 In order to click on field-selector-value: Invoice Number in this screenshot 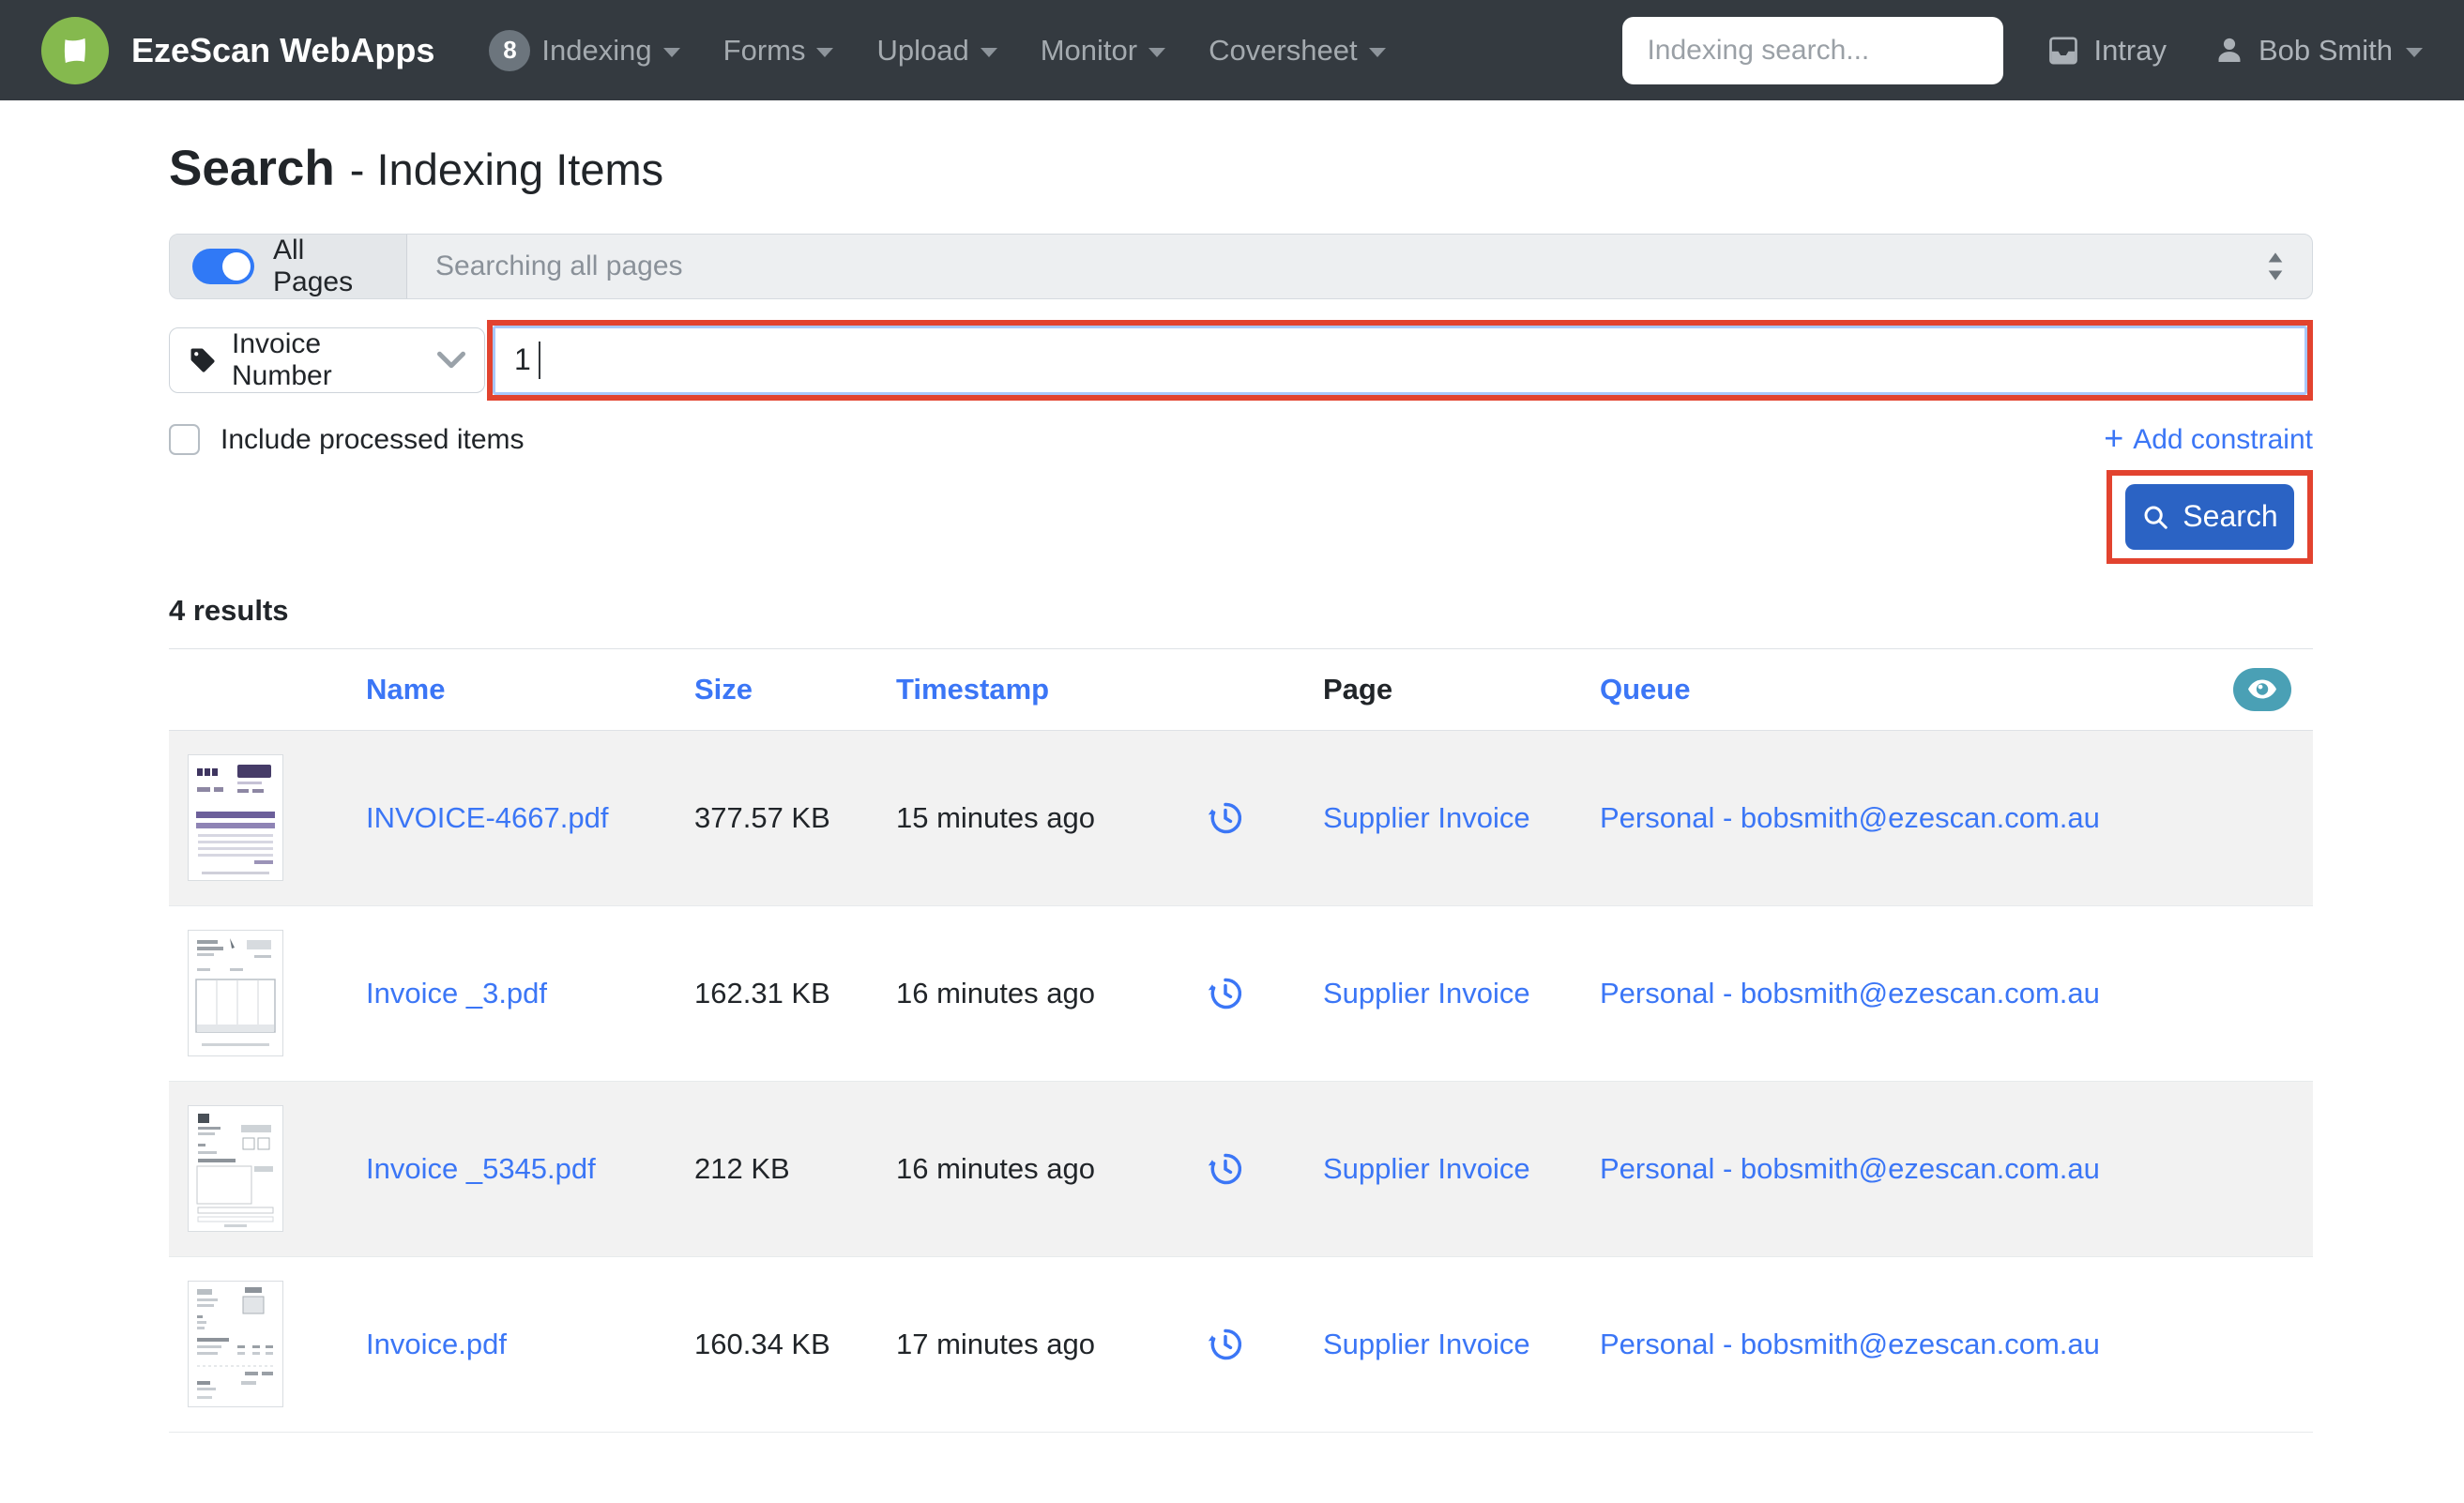, I will do `click(282, 359)`.